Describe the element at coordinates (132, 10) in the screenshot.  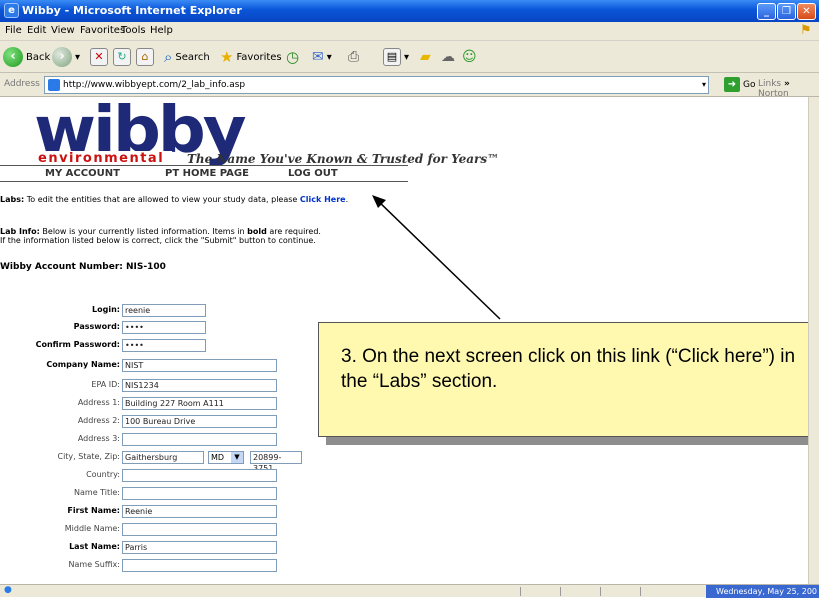
I see `window-title: Wibby - Microsoft Internet Explorer` at that location.